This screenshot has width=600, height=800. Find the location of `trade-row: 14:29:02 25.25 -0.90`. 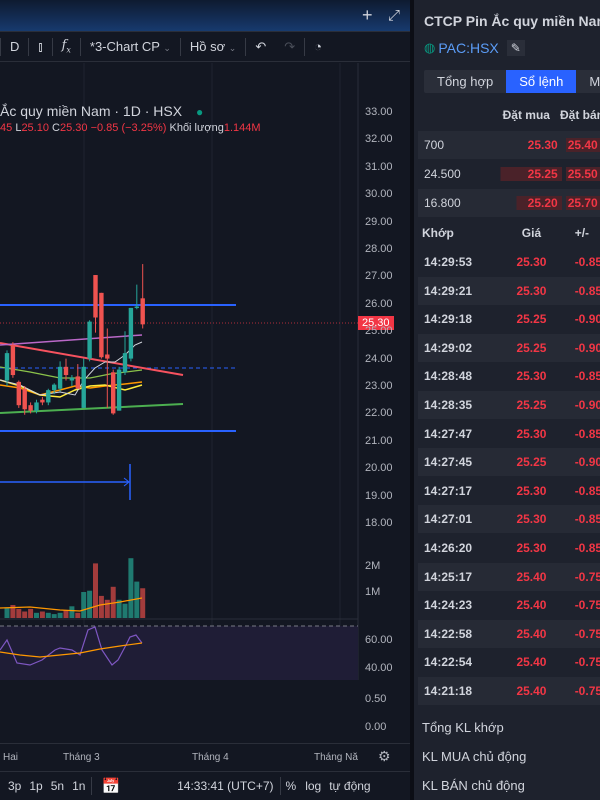

trade-row: 14:29:02 25.25 -0.90 is located at coordinates (509, 347).